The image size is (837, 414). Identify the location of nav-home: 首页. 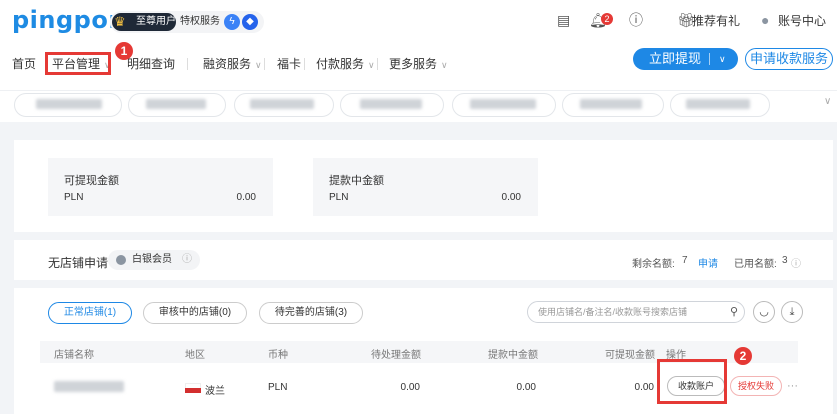
(24, 64).